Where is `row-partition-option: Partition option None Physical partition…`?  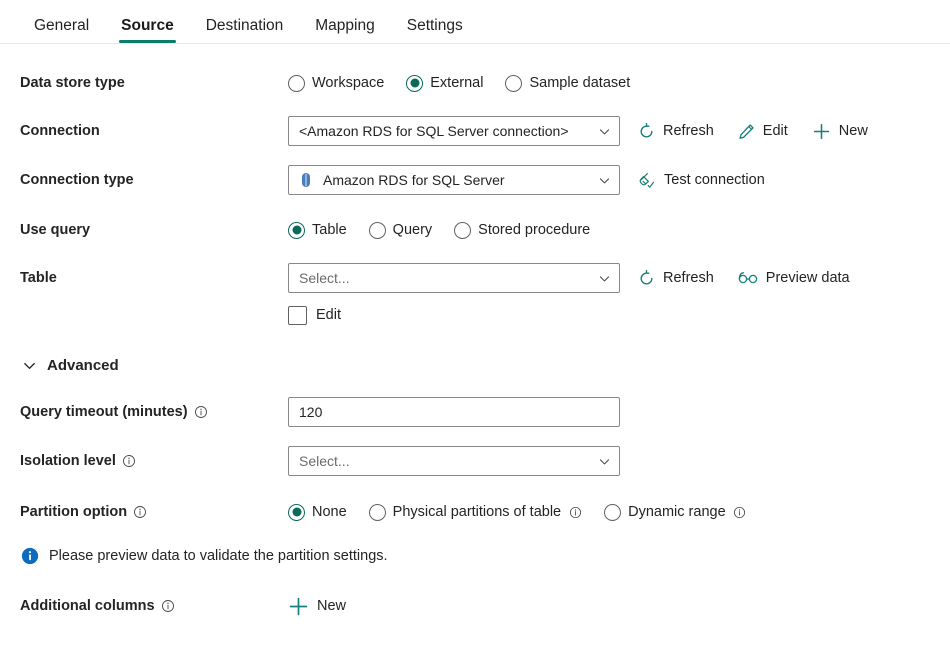
row-partition-option: Partition option None Physical partition… is located at coordinates (475, 512).